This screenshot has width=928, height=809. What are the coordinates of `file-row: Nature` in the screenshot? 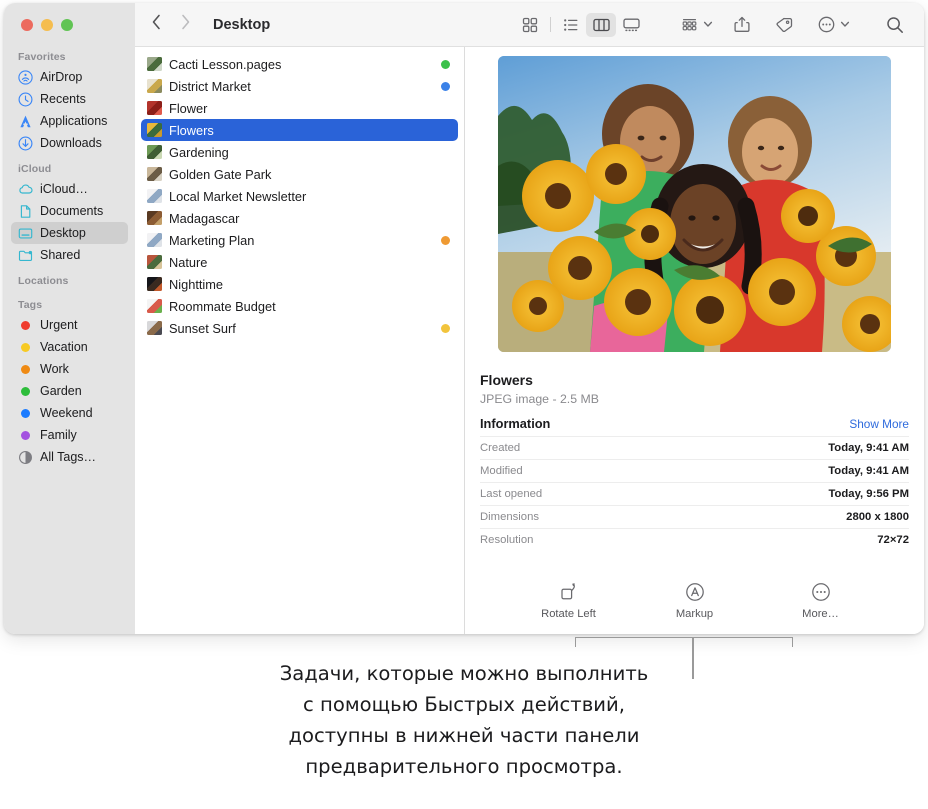 It's located at (299, 262).